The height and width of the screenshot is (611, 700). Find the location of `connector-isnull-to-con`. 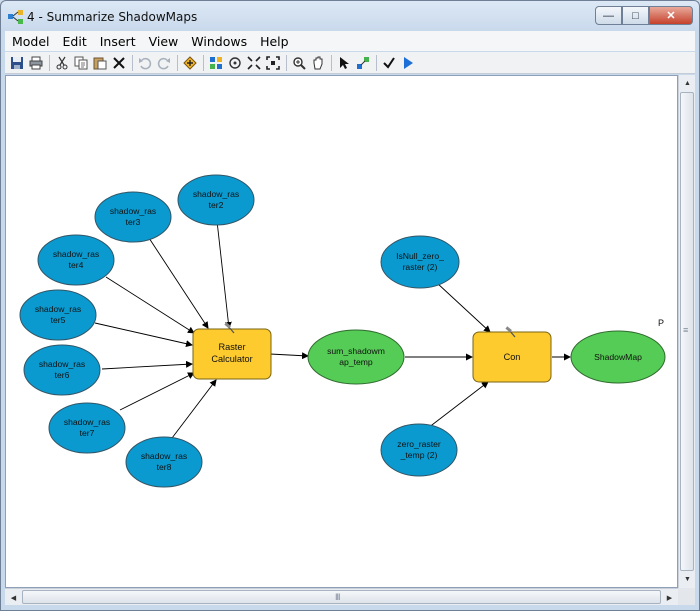

connector-isnull-to-con is located at coordinates (463, 307).